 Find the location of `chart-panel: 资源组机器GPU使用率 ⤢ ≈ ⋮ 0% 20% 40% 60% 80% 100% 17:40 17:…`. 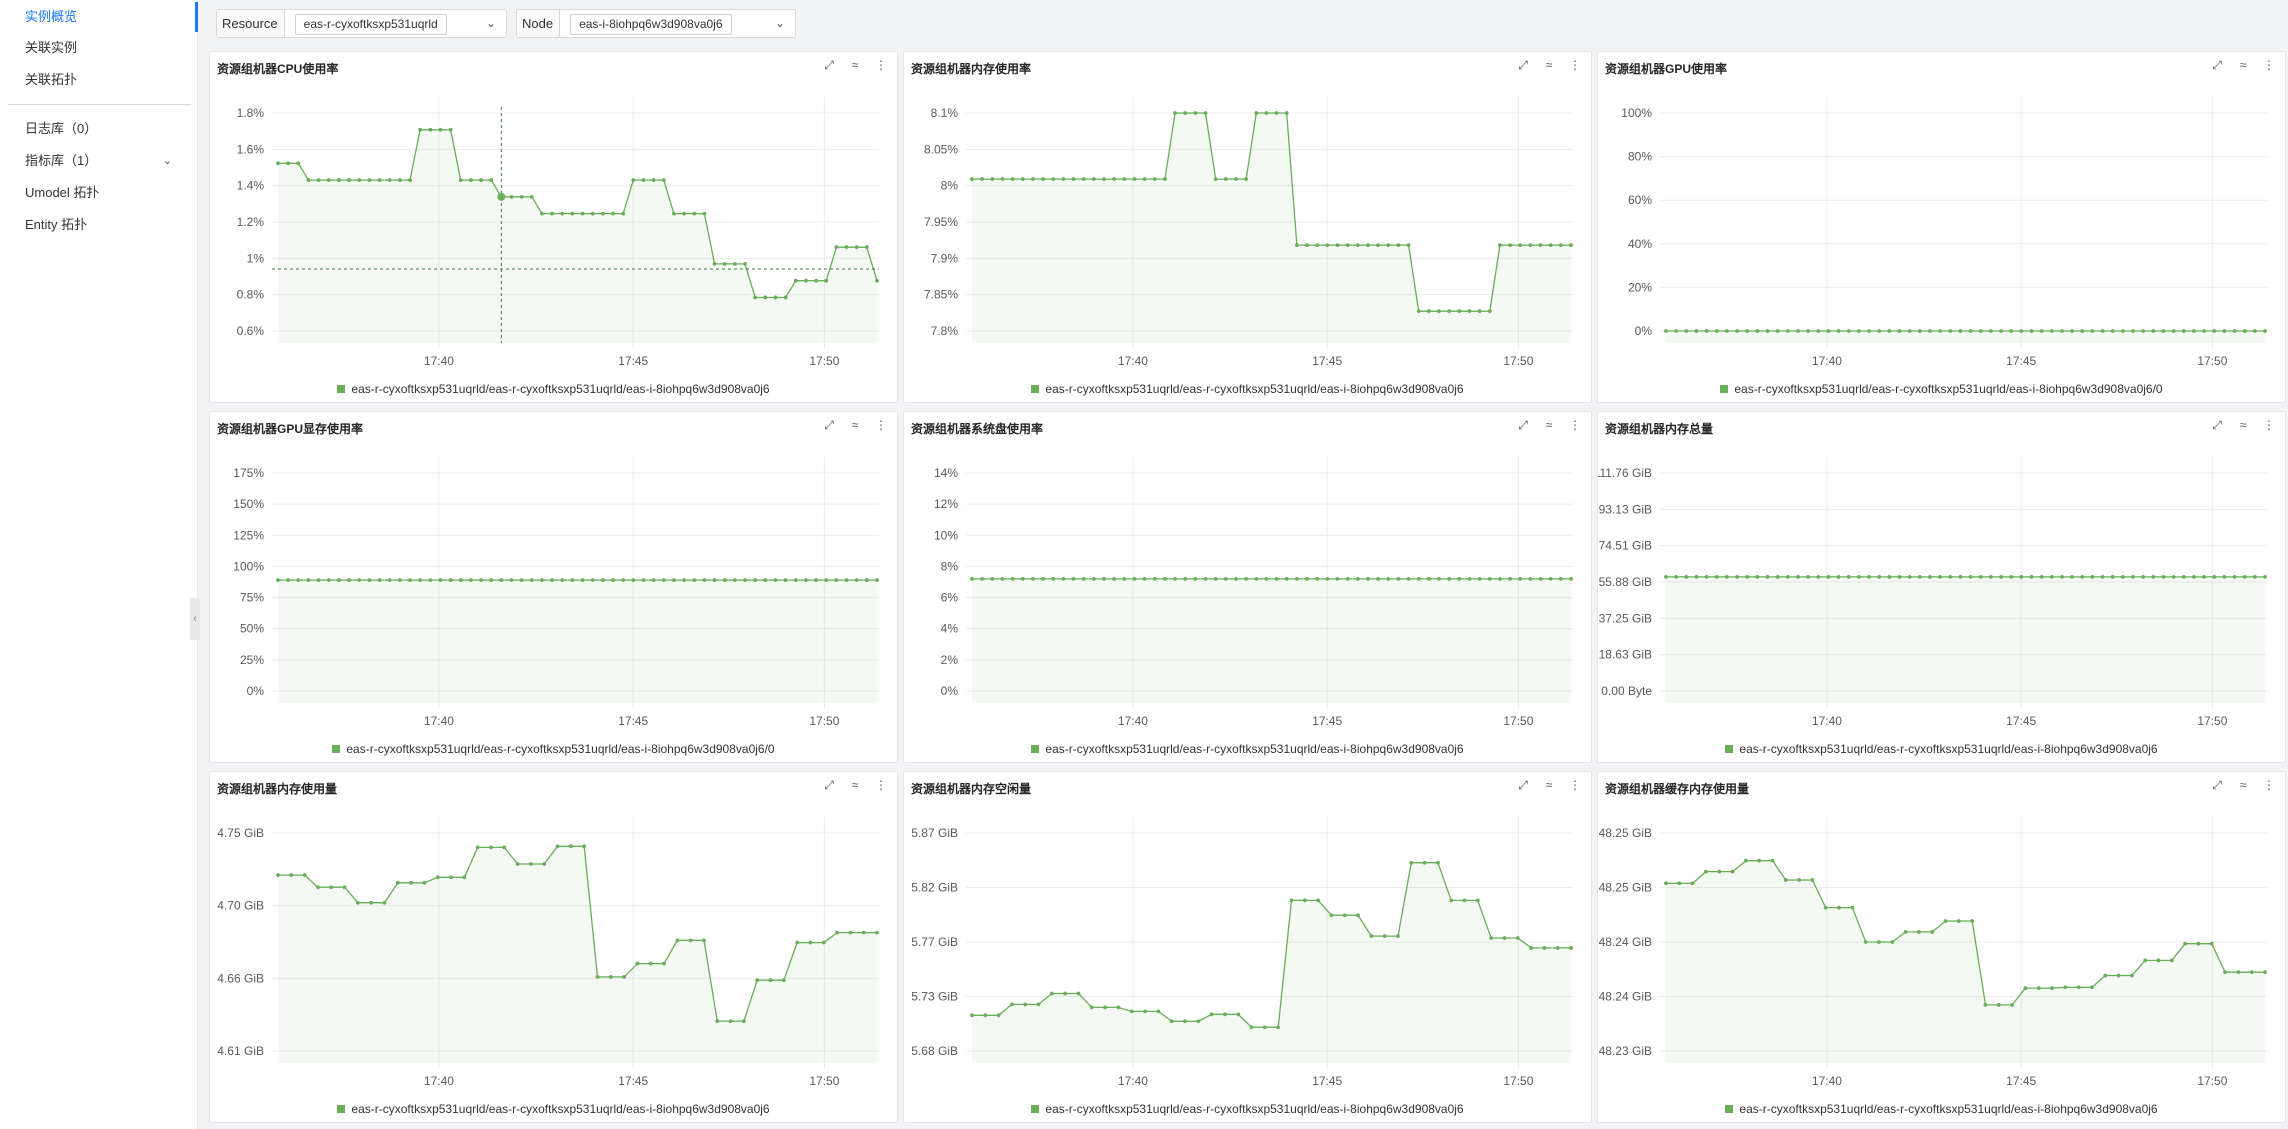

chart-panel: 资源组机器GPU使用率 ⤢ ≈ ⋮ 0% 20% 40% 60% 80% 100% 17:40 17:… is located at coordinates (1941, 227).